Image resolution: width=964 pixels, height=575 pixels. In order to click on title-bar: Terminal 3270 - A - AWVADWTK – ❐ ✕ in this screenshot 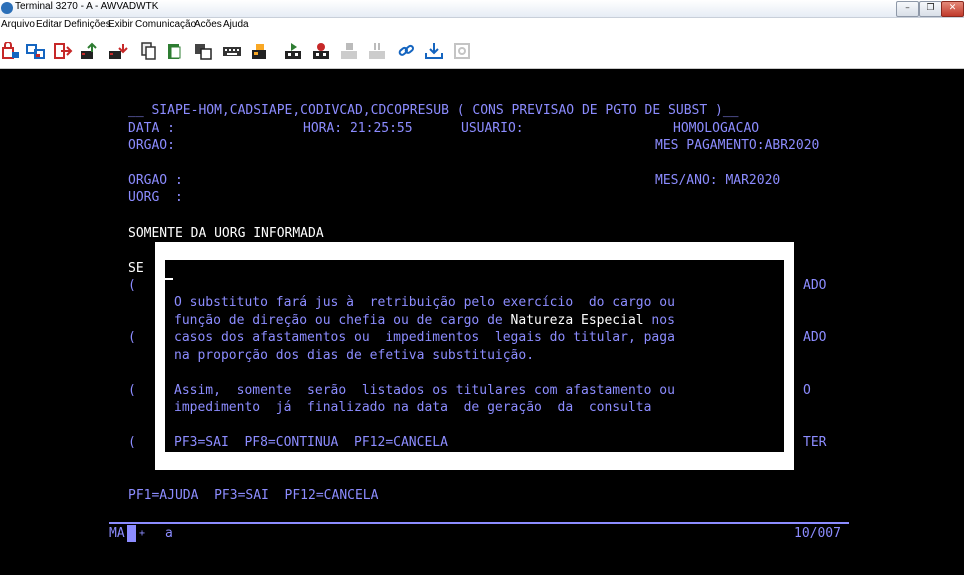, I will do `click(482, 9)`.